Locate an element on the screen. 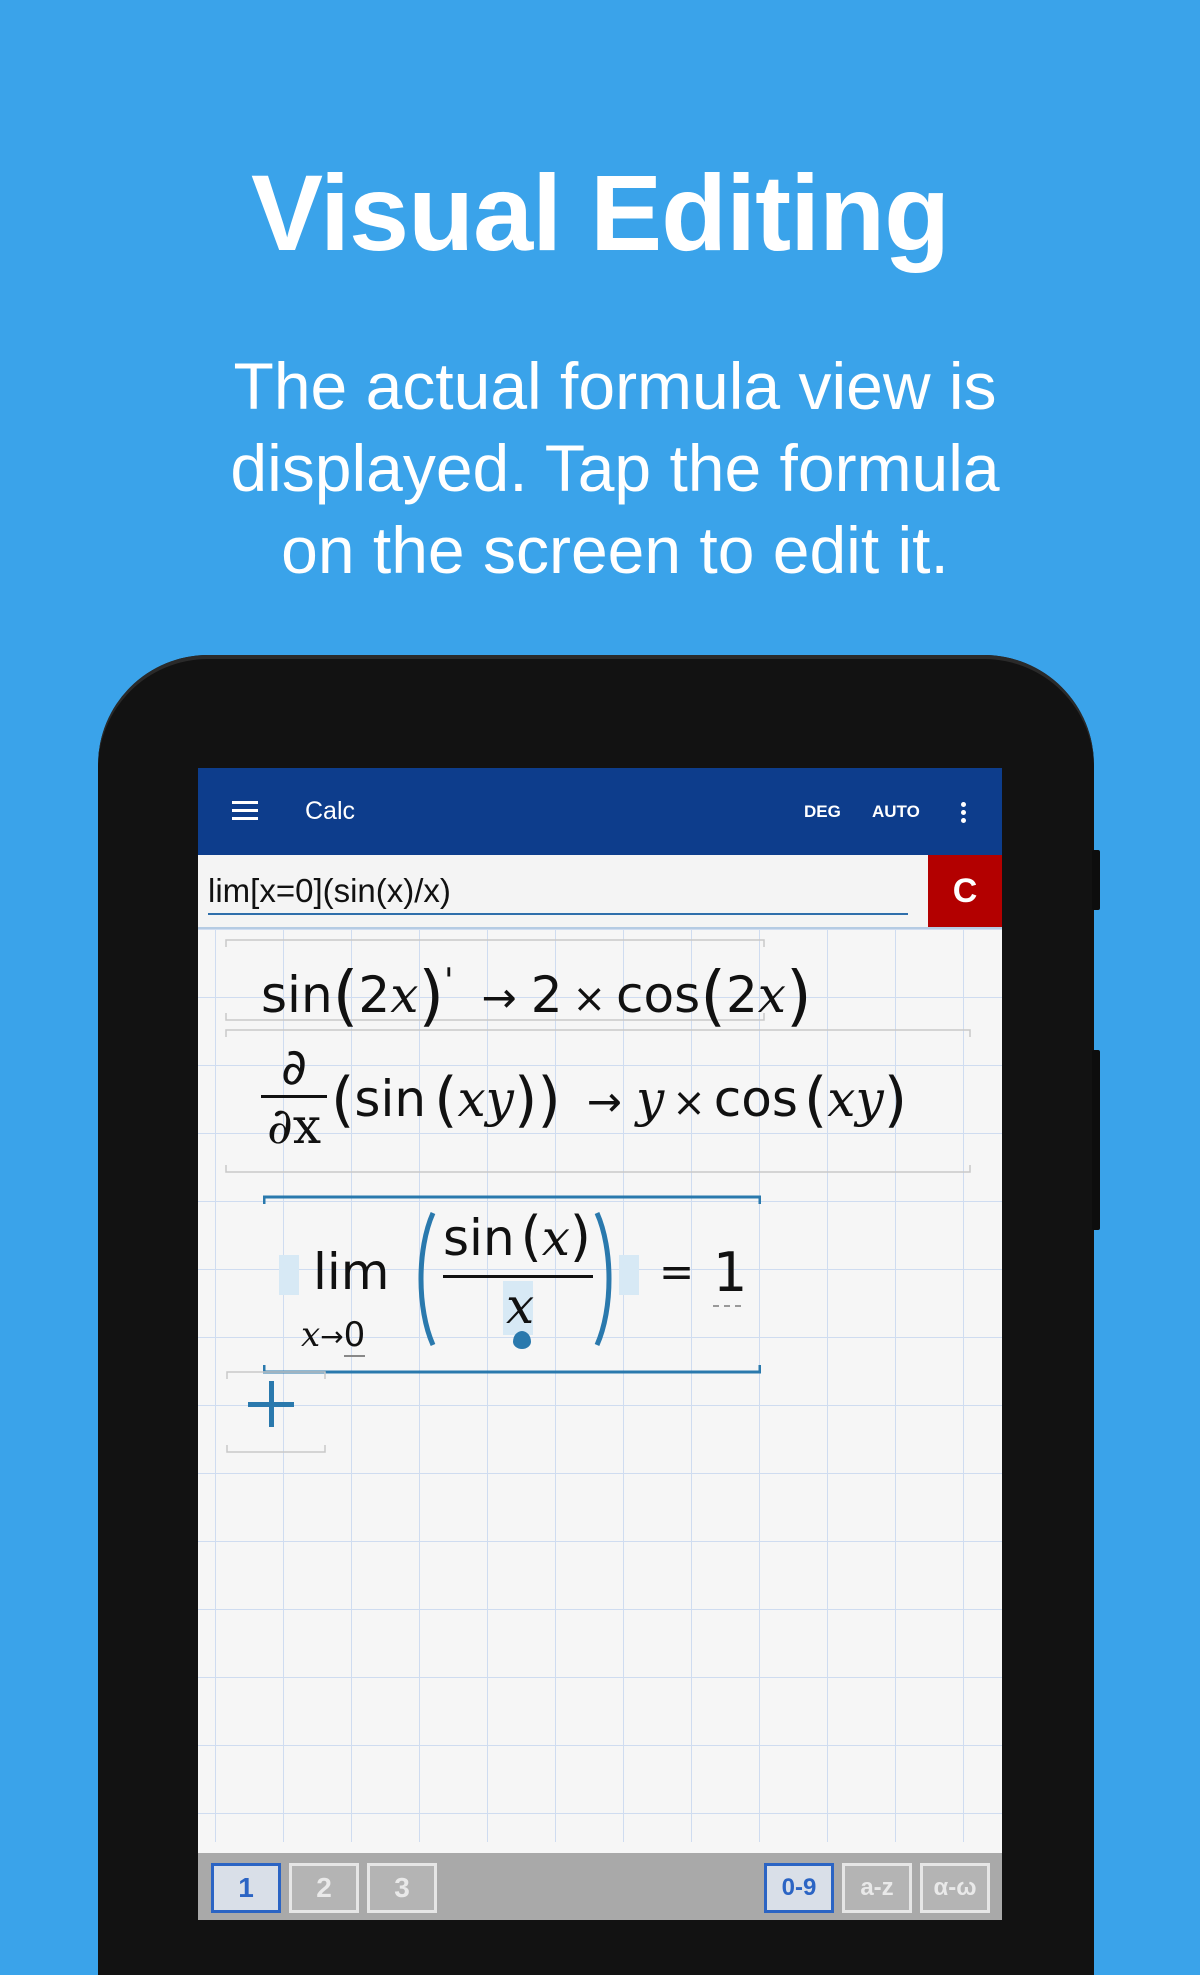 Image resolution: width=1200 pixels, height=1975 pixels. more-vertical-icon is located at coordinates (964, 812).